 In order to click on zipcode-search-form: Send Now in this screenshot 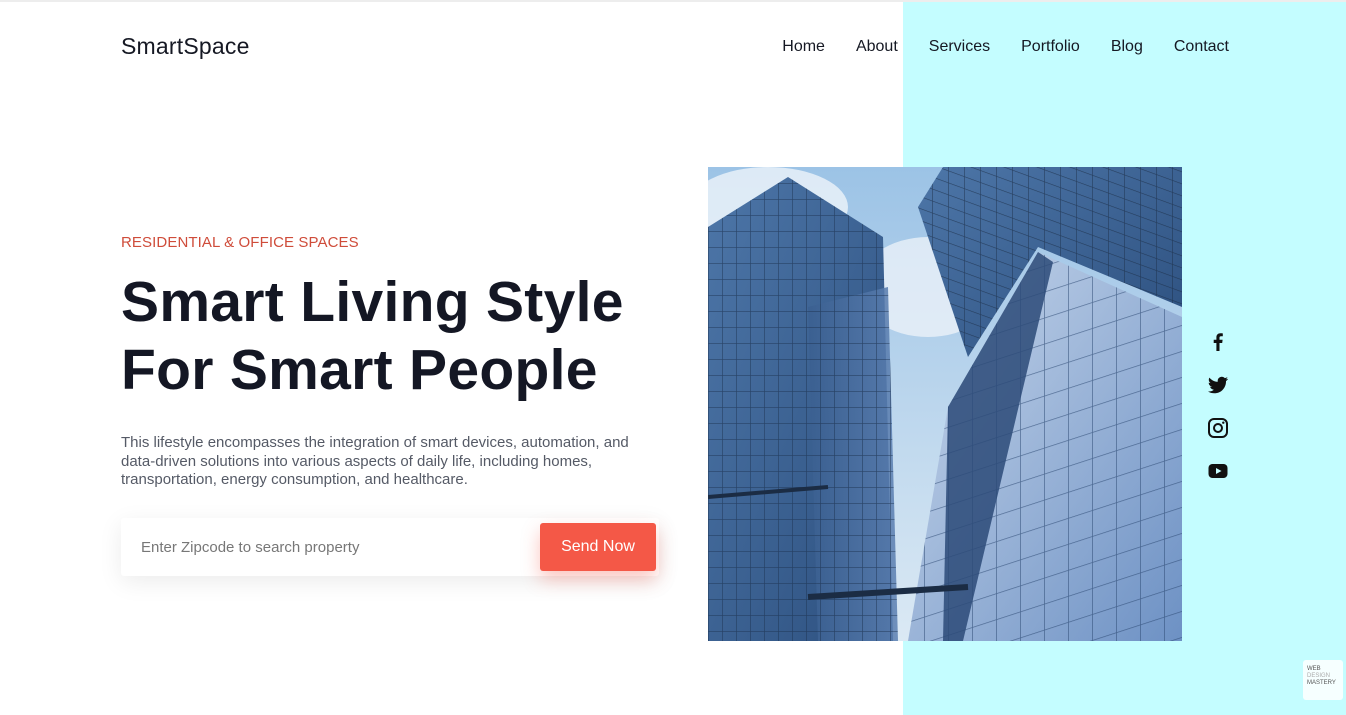, I will do `click(390, 547)`.